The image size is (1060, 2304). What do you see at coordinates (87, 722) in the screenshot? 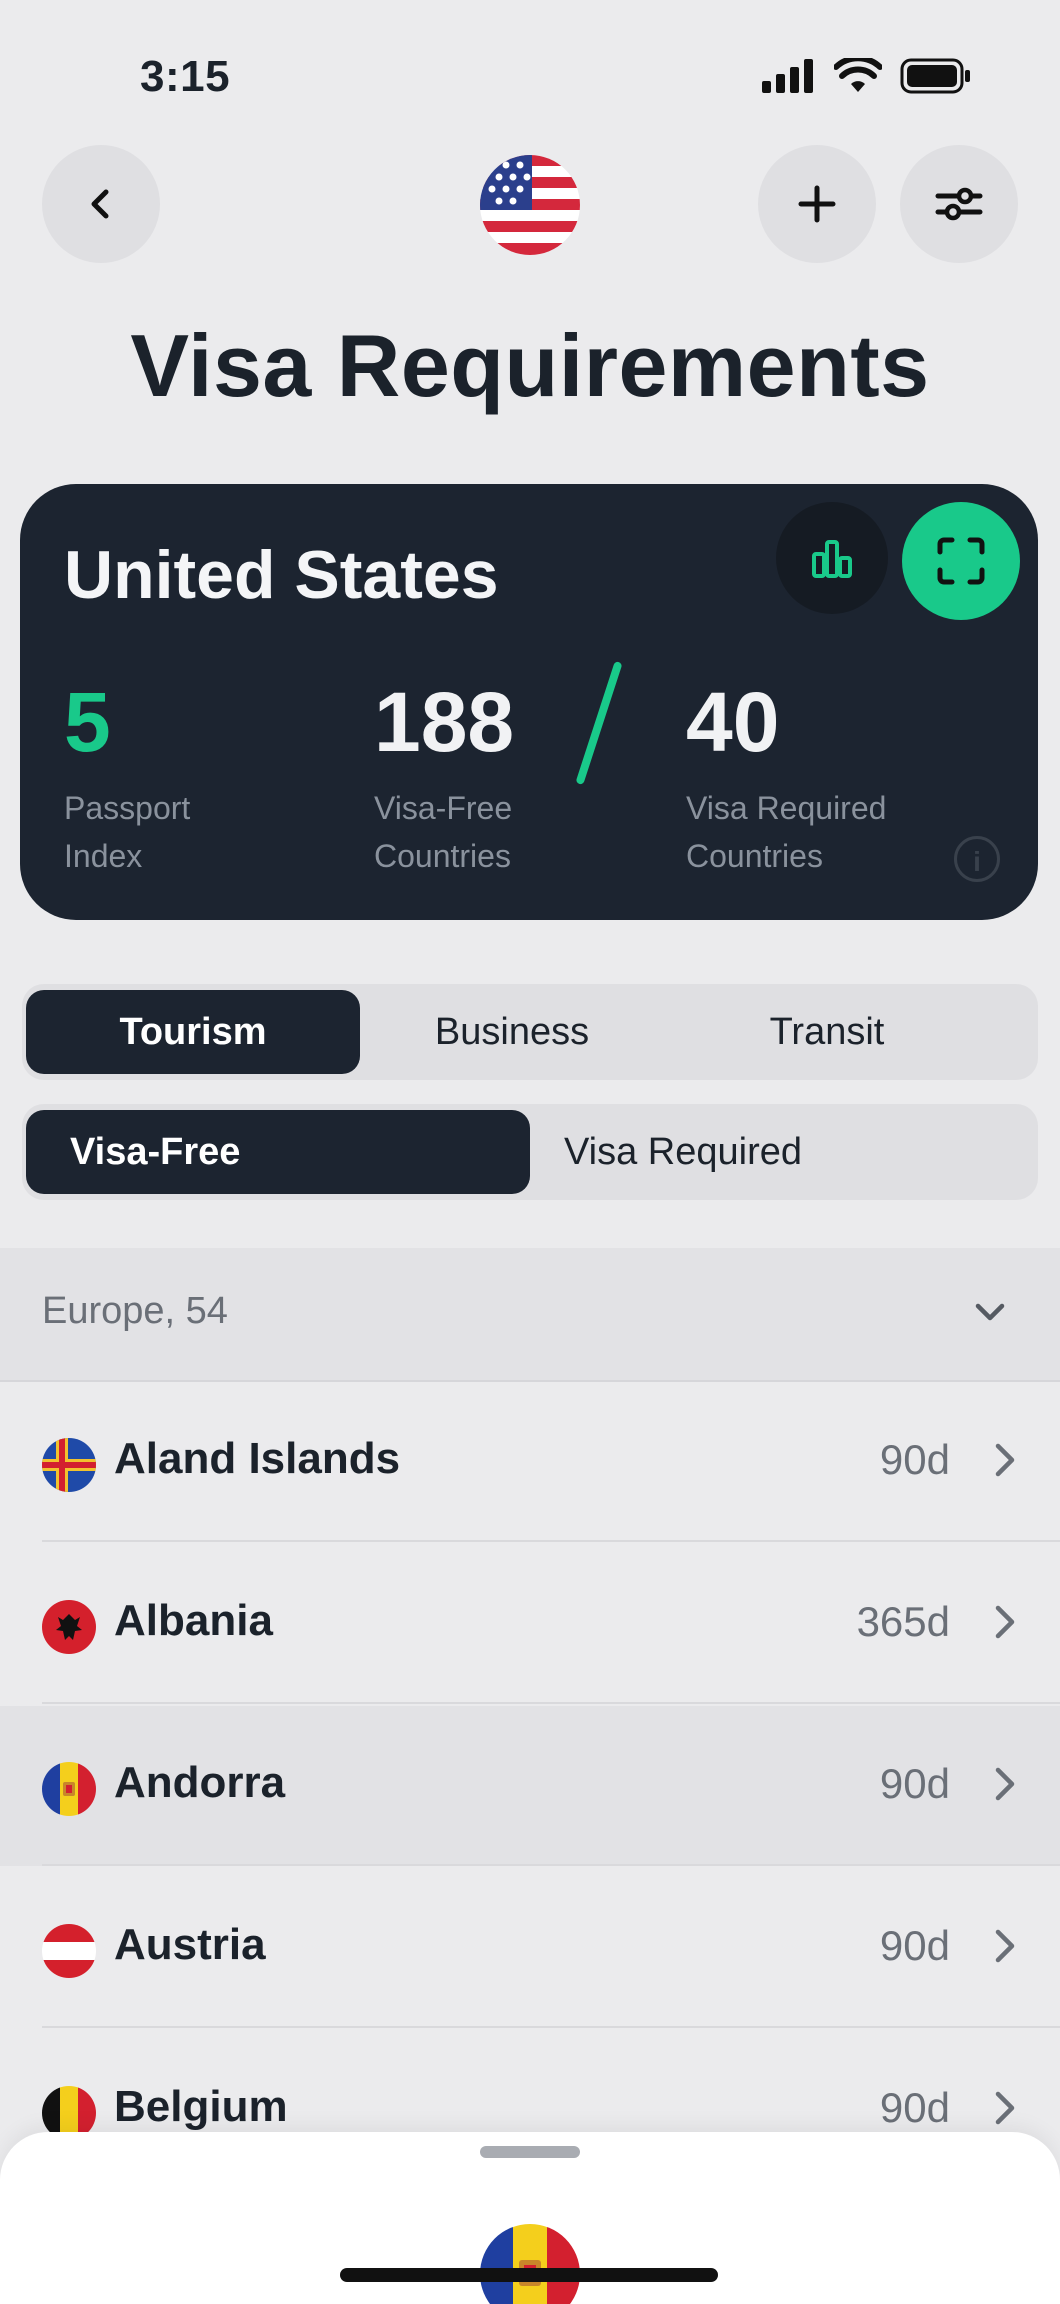
I see `passport-index-value: 5` at bounding box center [87, 722].